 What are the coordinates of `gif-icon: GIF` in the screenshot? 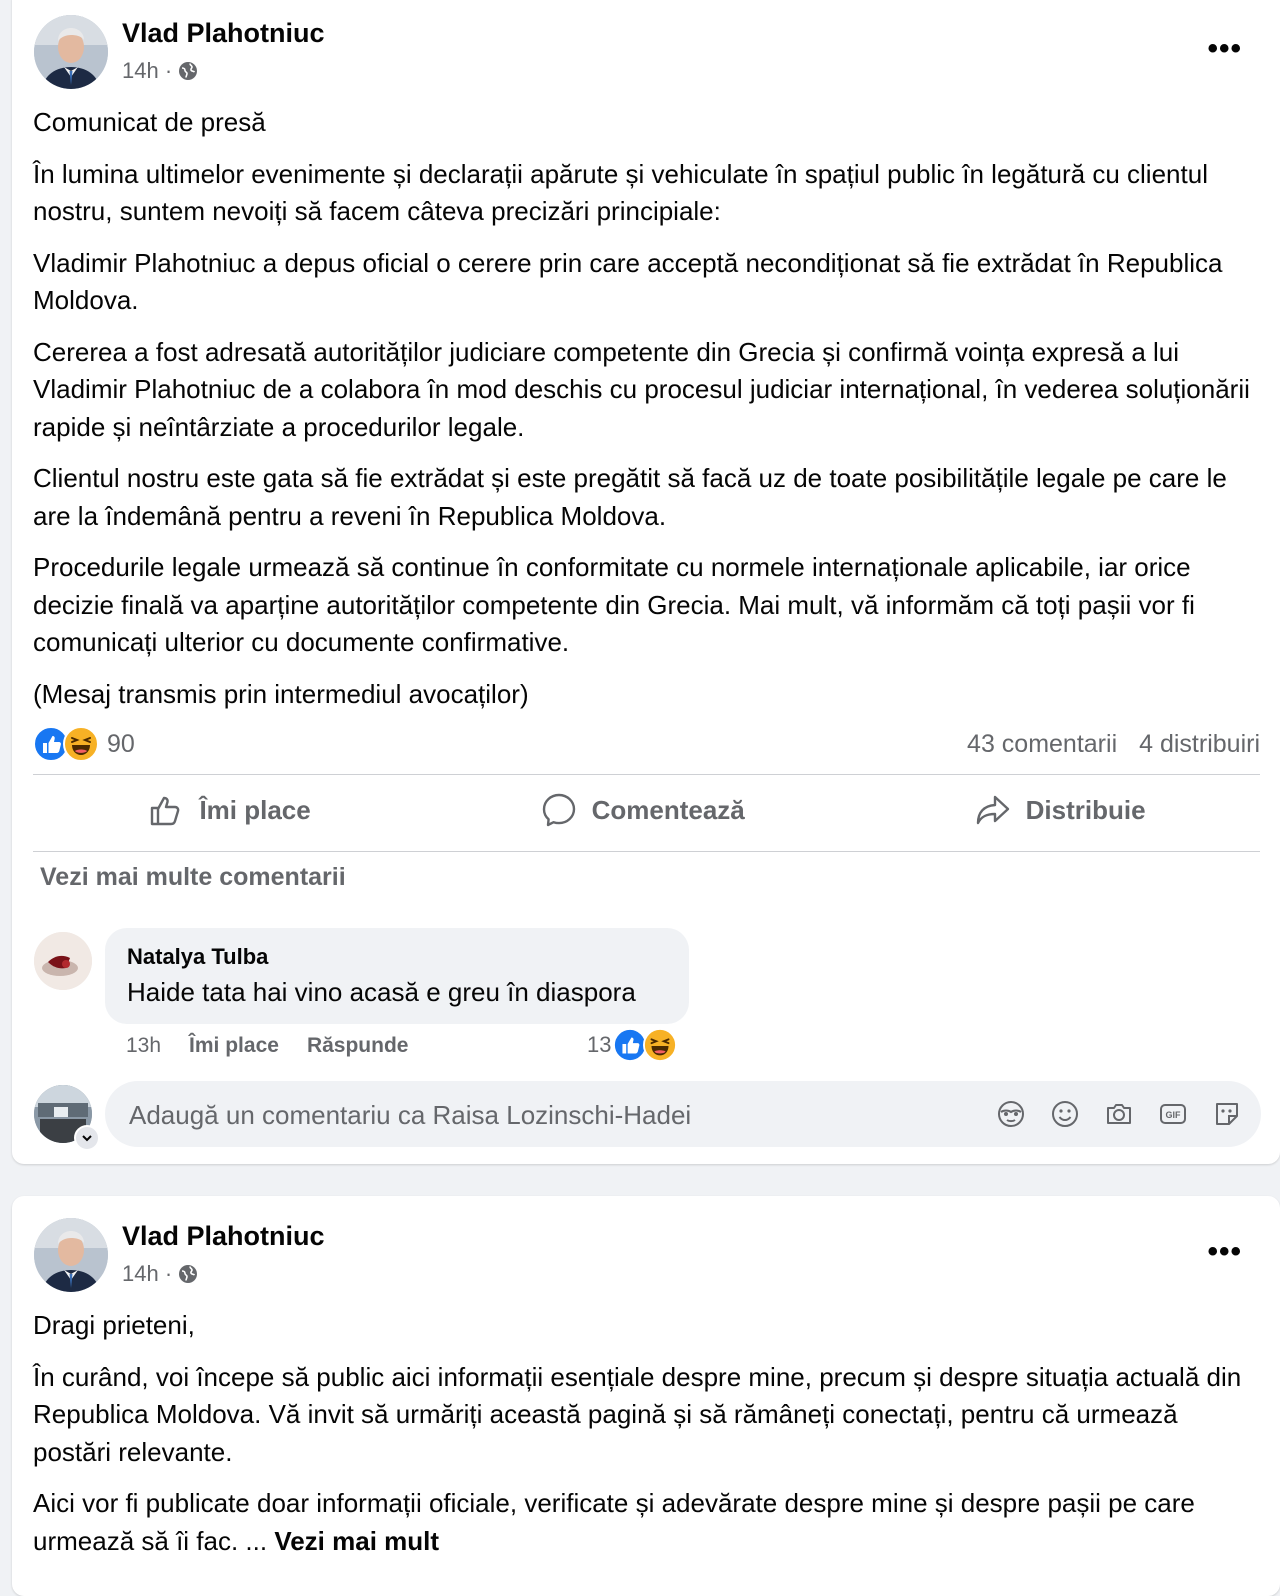 It's located at (1173, 1114).